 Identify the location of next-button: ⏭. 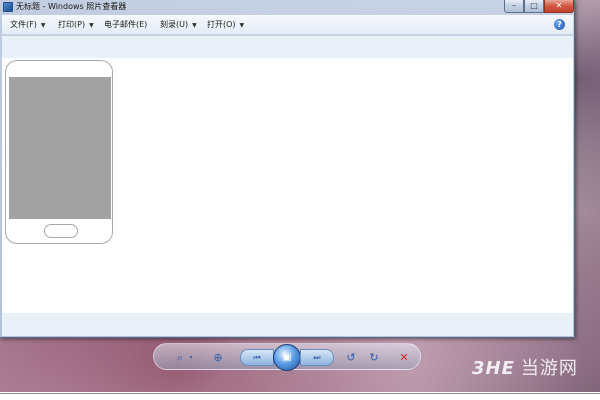
(317, 357).